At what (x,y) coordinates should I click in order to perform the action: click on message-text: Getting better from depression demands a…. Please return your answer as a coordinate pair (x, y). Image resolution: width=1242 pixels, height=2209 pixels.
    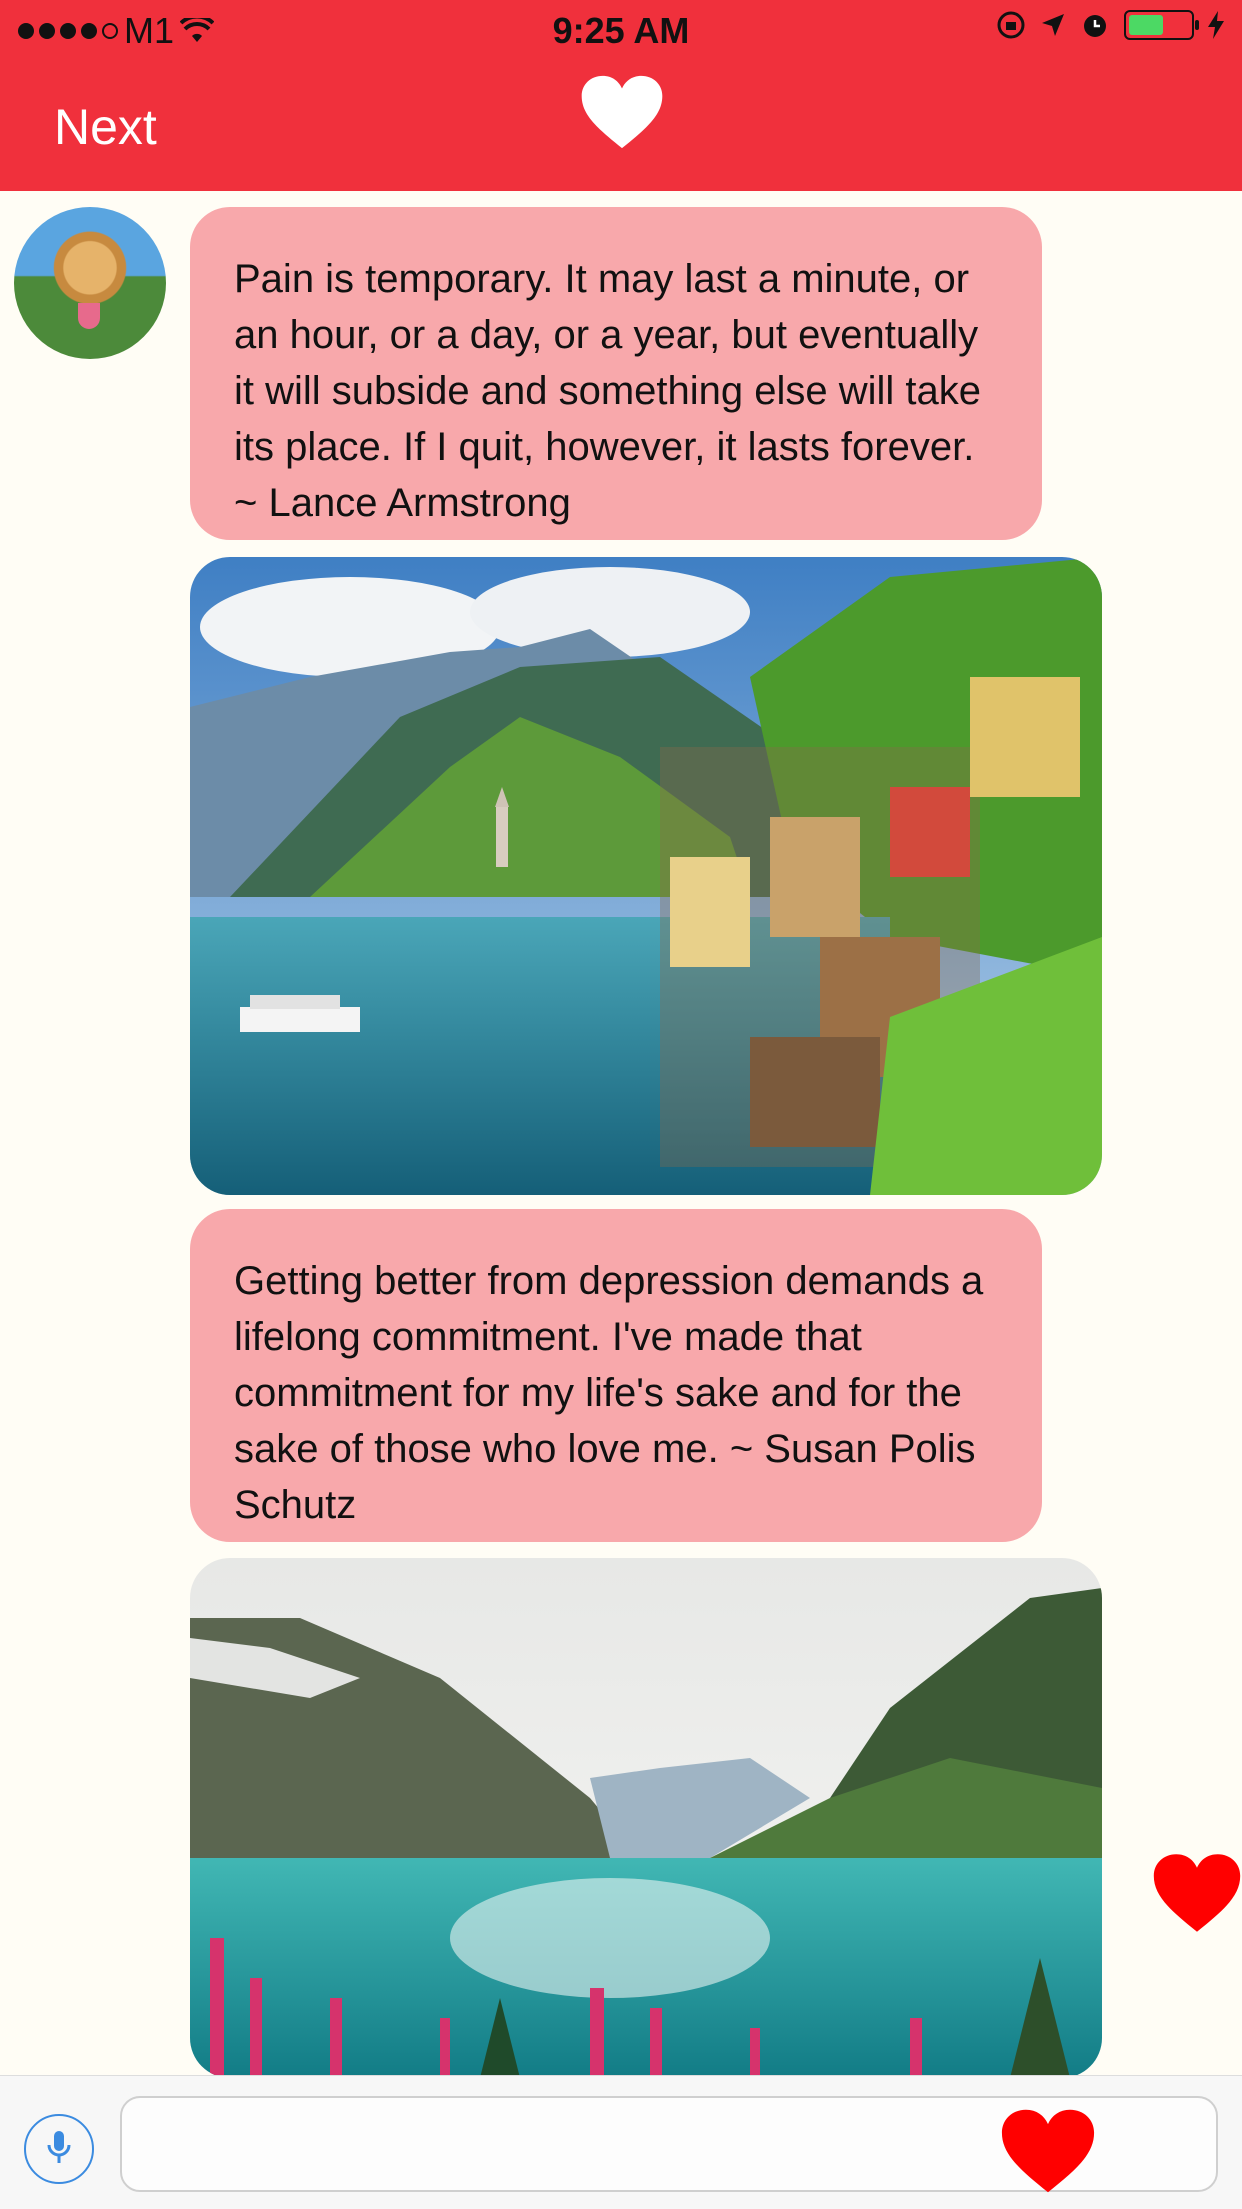
    Looking at the image, I should click on (609, 1393).